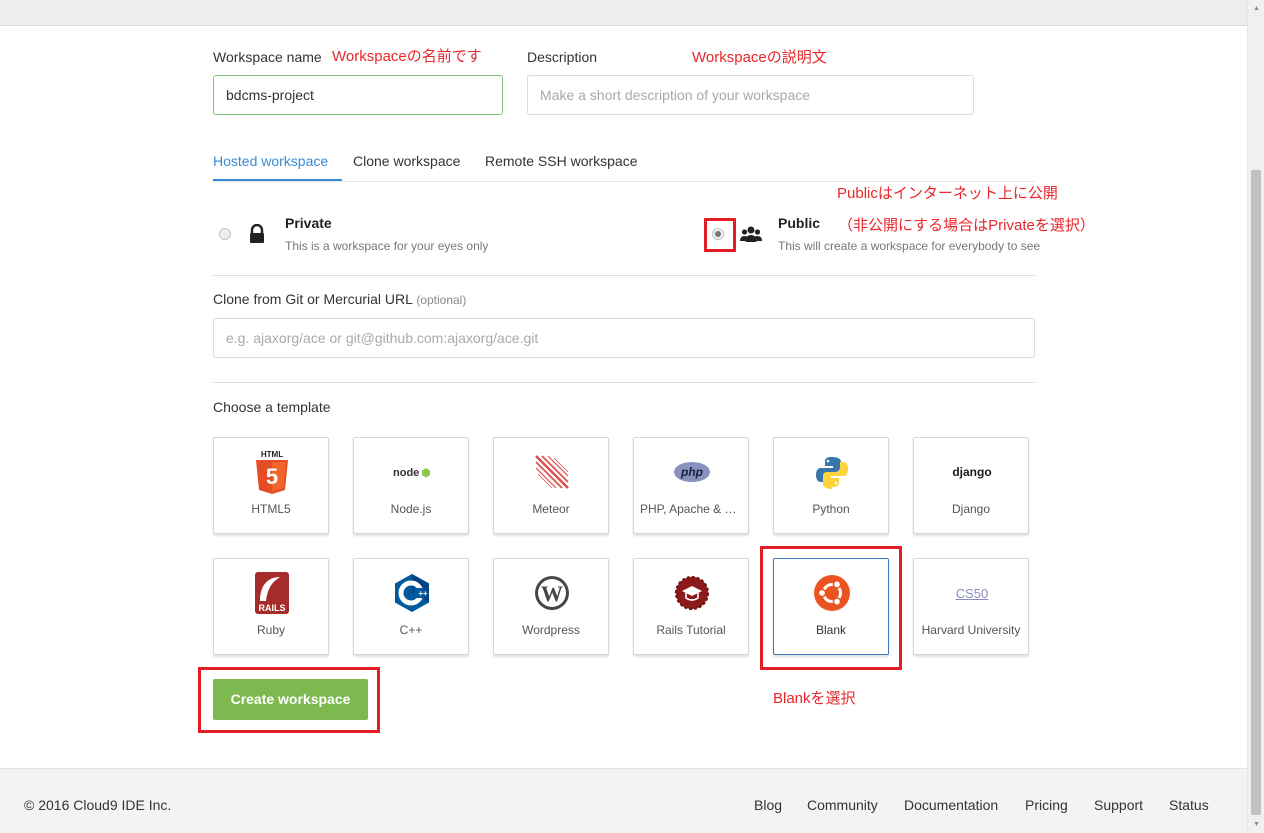 The width and height of the screenshot is (1264, 833). I want to click on python-icon, so click(832, 472).